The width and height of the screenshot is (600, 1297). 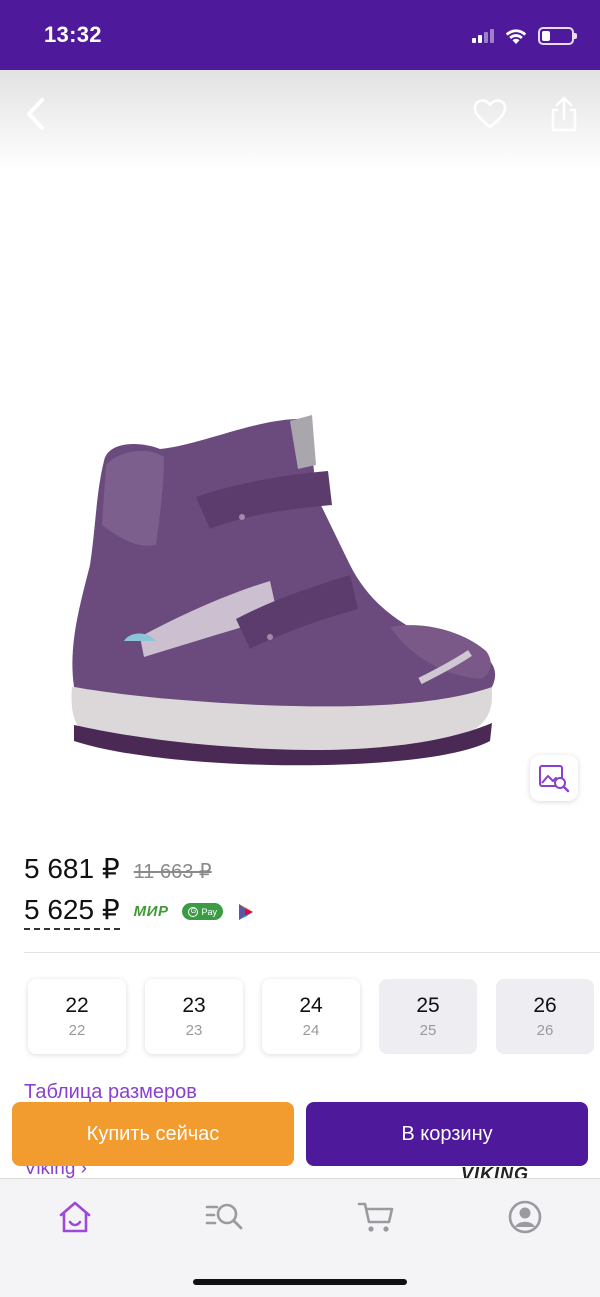 I want to click on back-button, so click(x=36, y=114).